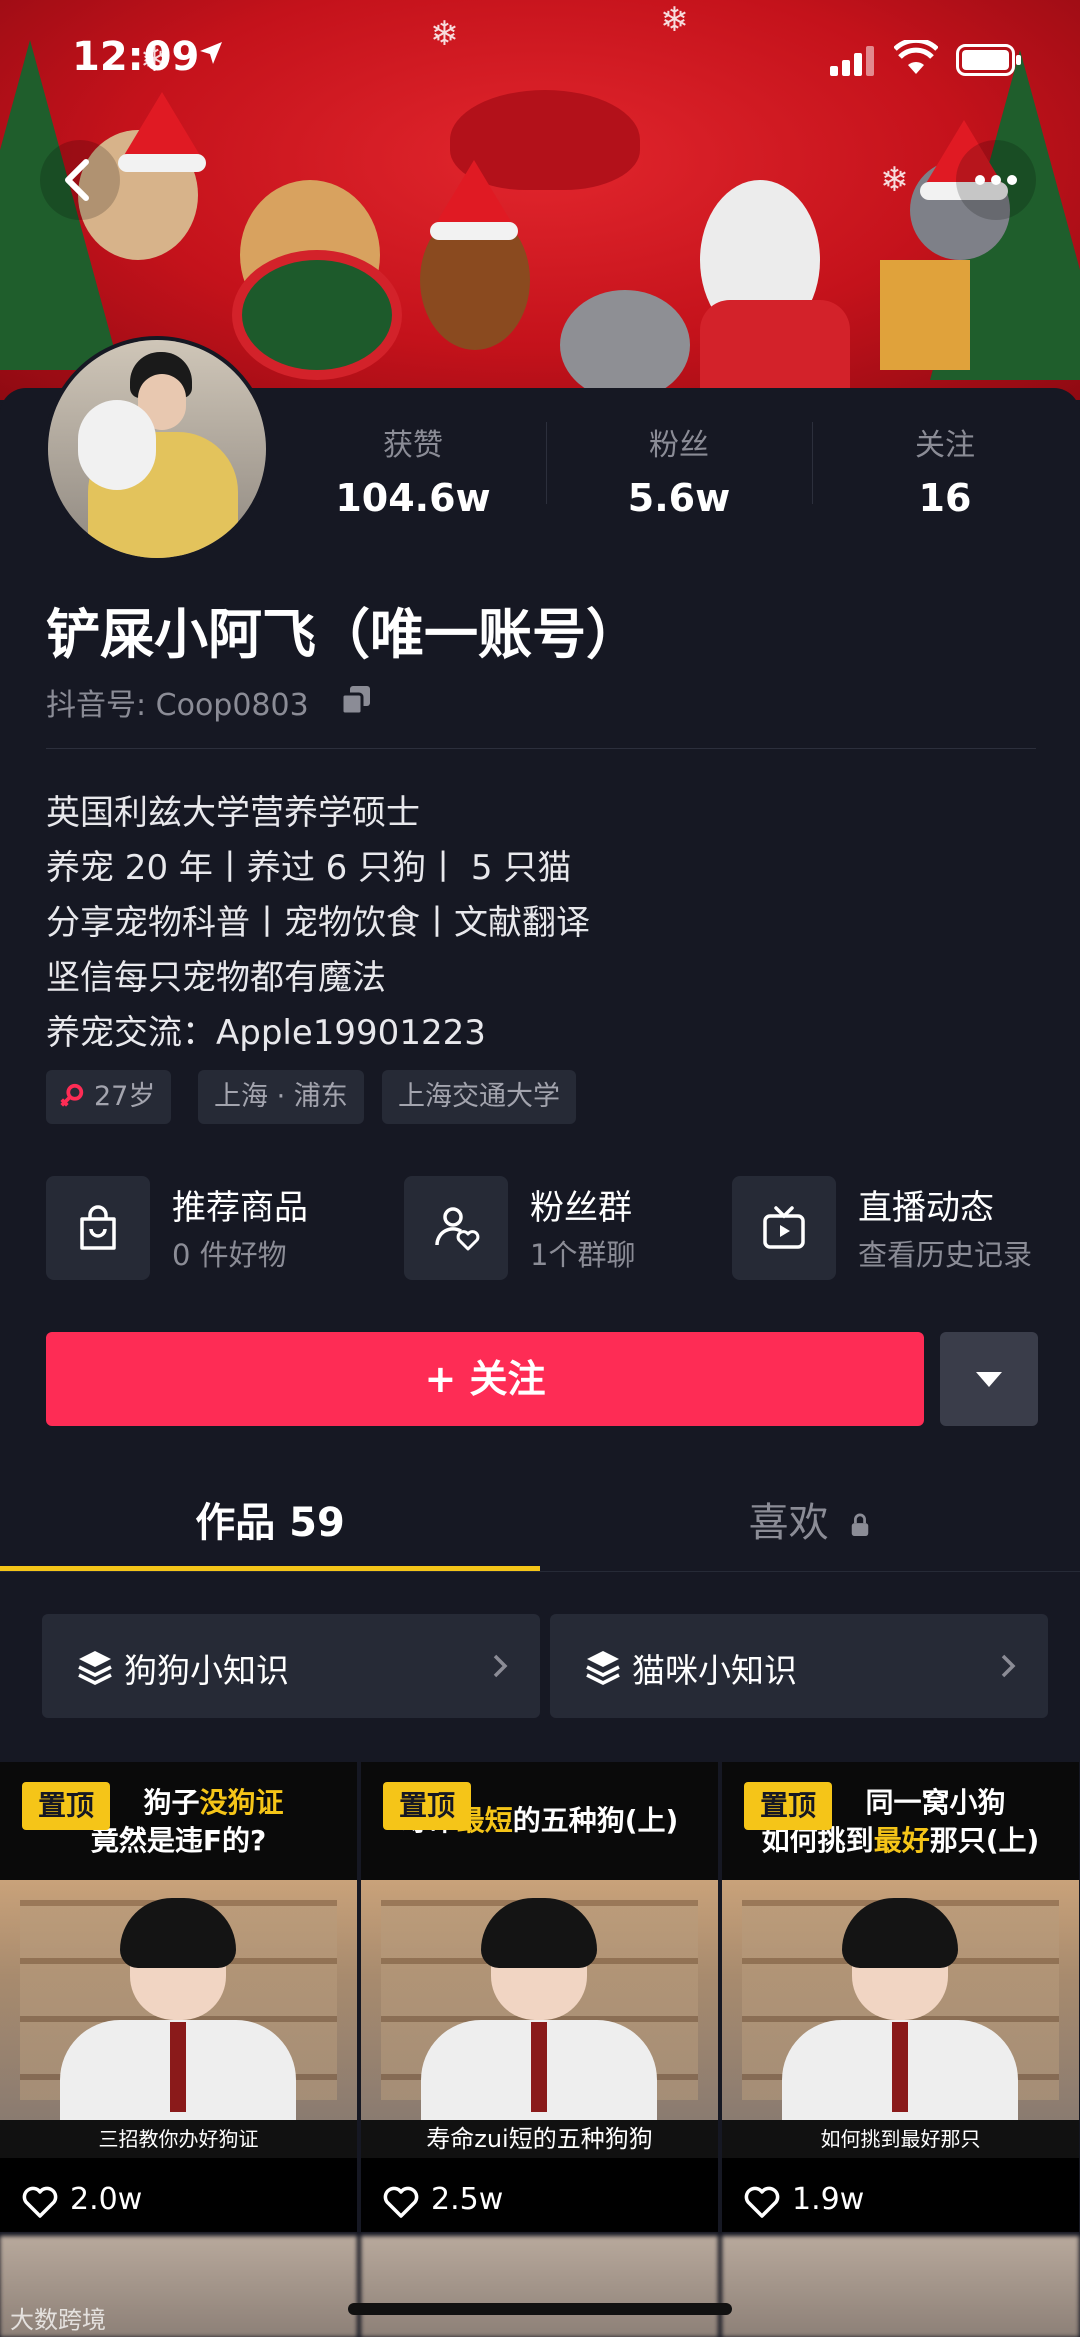  I want to click on bio-line: 坚信每只宠物都有魔法, so click(216, 978).